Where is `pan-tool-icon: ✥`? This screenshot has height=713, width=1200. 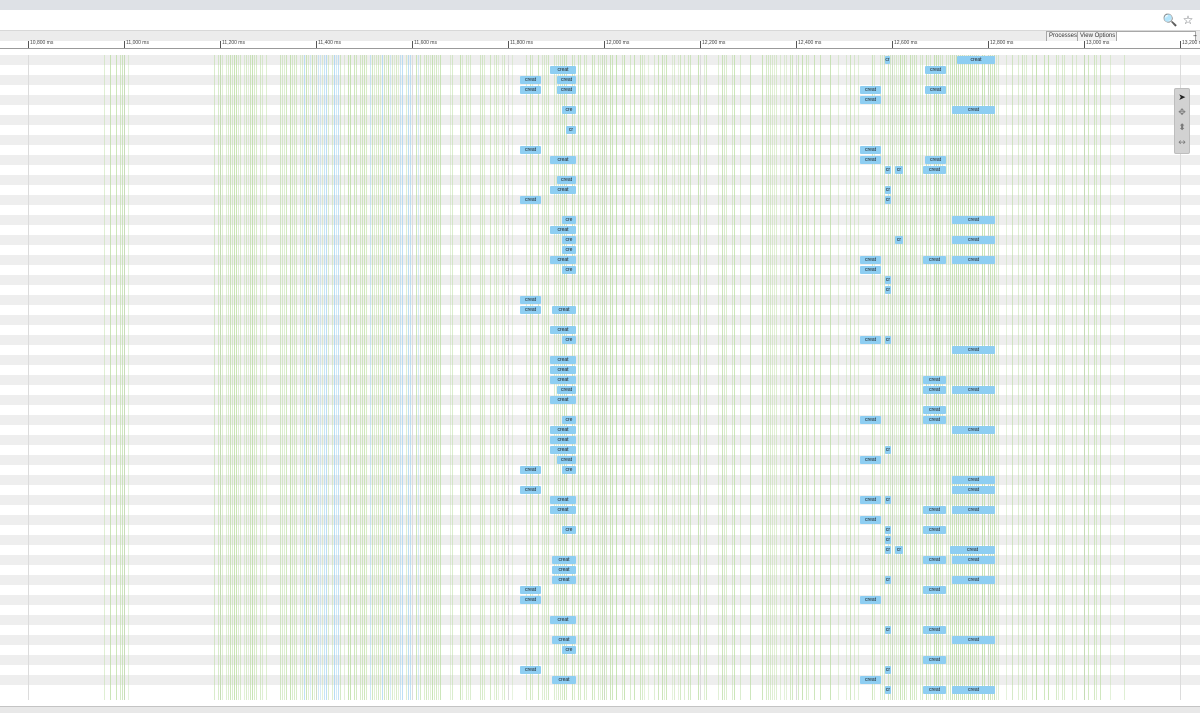 pan-tool-icon: ✥ is located at coordinates (1182, 113).